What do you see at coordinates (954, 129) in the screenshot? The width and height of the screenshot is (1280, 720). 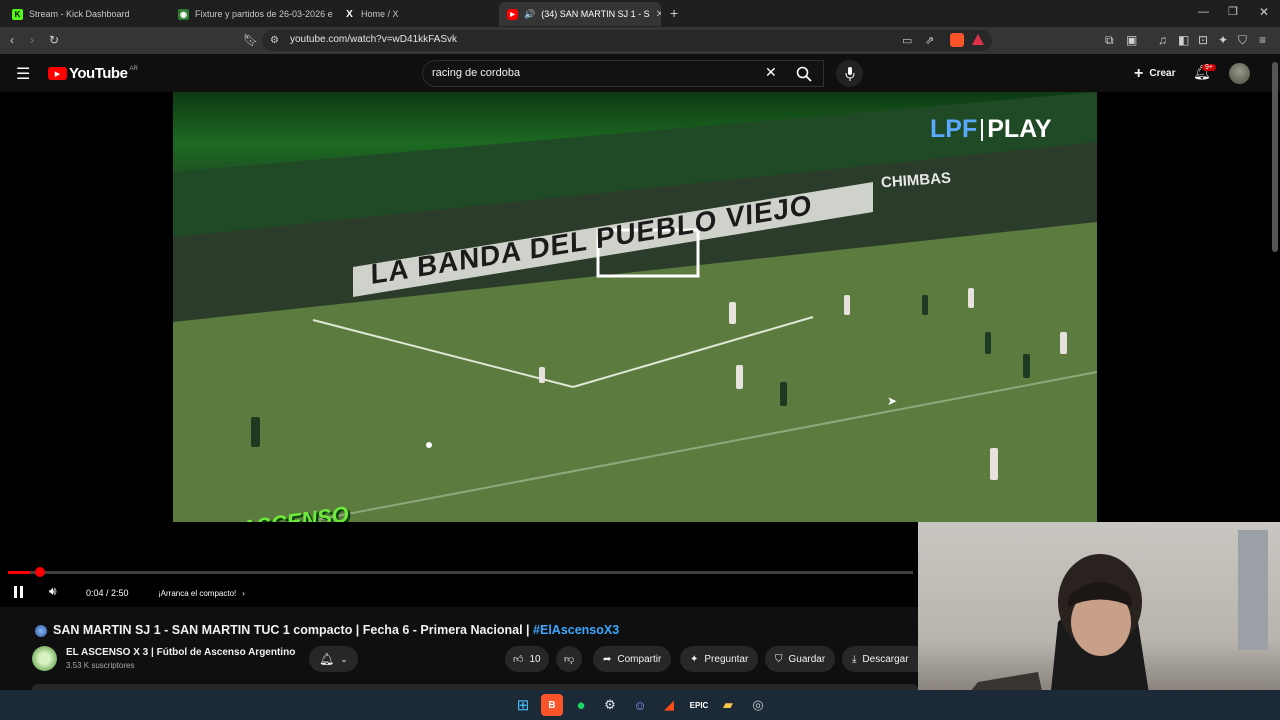 I see `lpf-text: LPF` at bounding box center [954, 129].